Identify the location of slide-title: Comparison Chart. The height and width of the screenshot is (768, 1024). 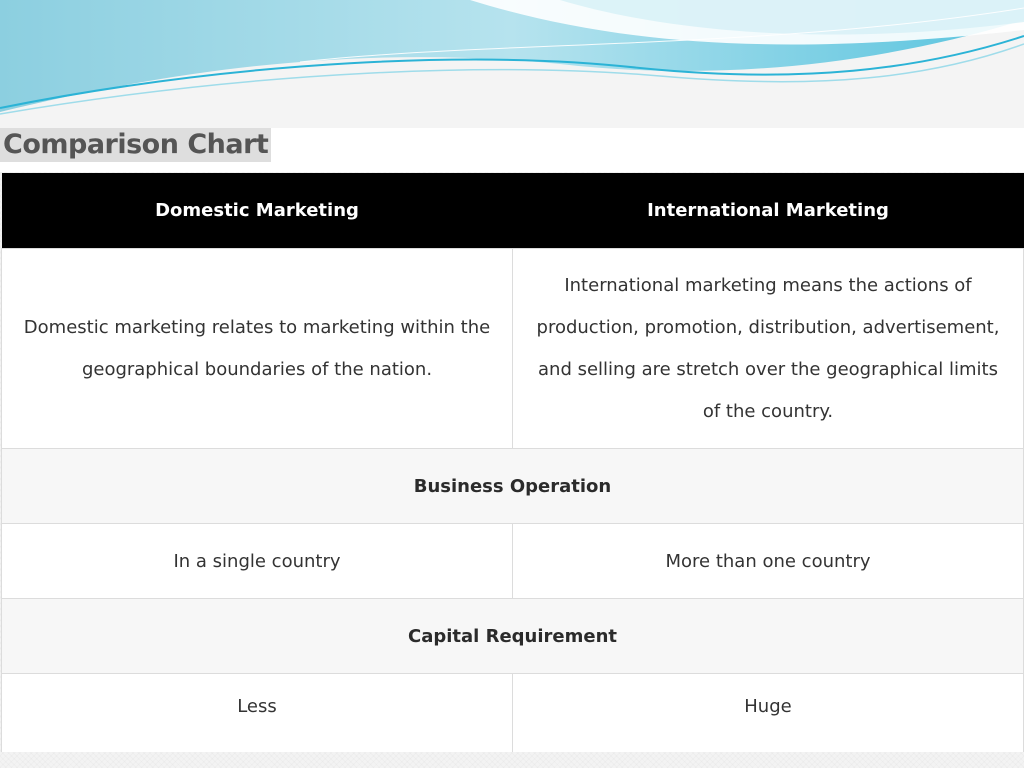
(136, 145).